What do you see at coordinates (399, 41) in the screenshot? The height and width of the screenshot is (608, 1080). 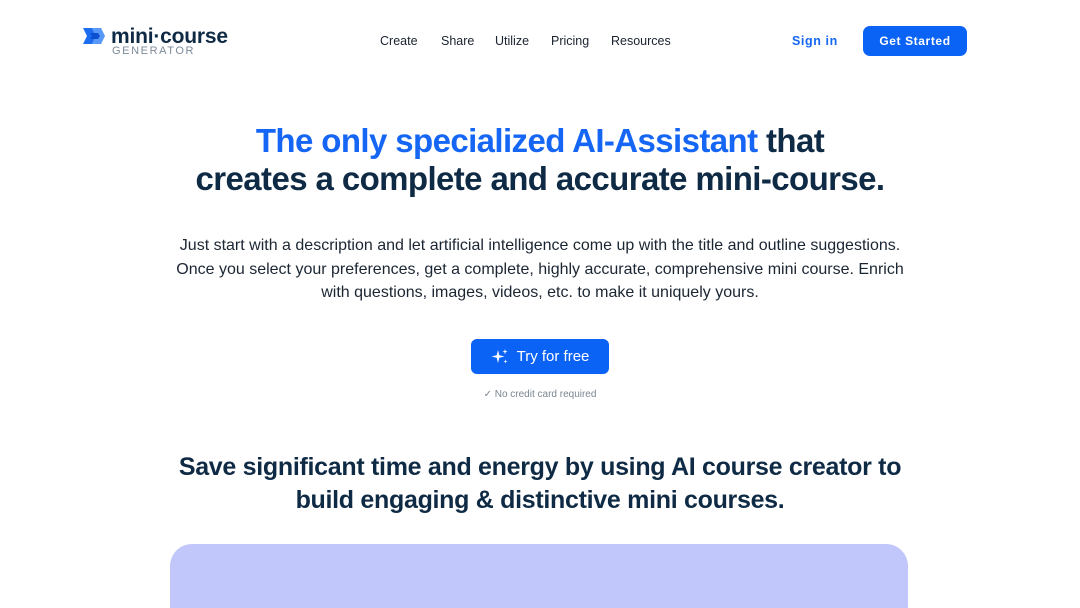 I see `nav-item-create: Create` at bounding box center [399, 41].